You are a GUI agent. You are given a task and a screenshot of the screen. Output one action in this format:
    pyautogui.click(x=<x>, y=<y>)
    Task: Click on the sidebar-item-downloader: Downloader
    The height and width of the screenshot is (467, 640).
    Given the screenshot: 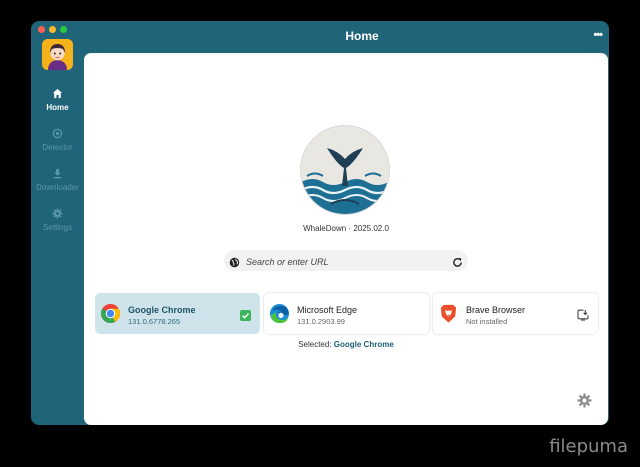 What is the action you would take?
    pyautogui.click(x=57, y=185)
    